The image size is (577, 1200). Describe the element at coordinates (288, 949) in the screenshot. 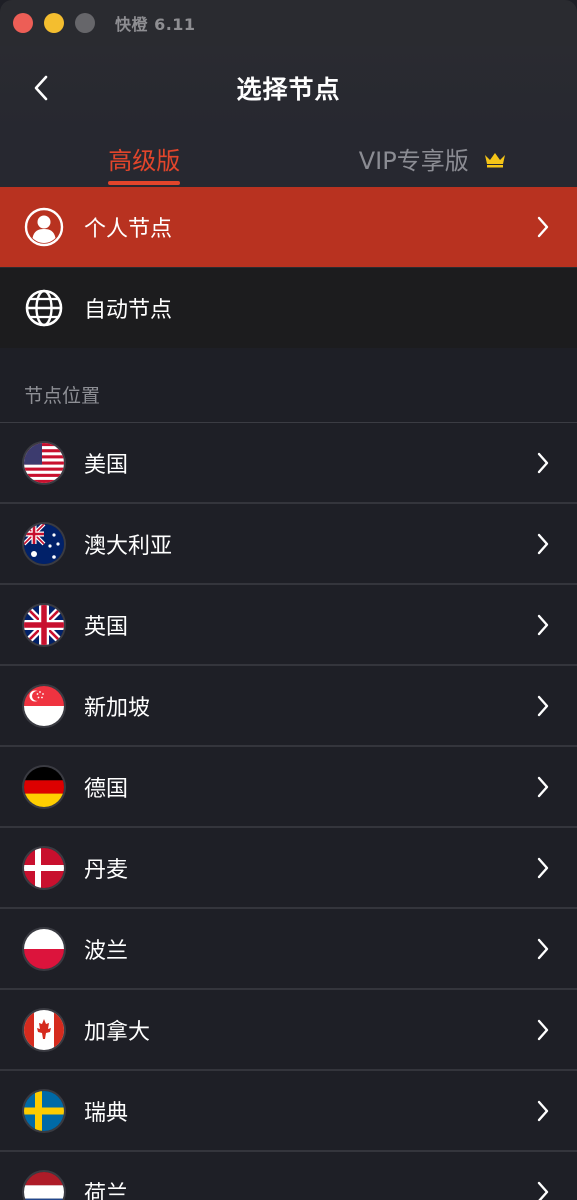

I see `list-item-pl: 波兰` at that location.